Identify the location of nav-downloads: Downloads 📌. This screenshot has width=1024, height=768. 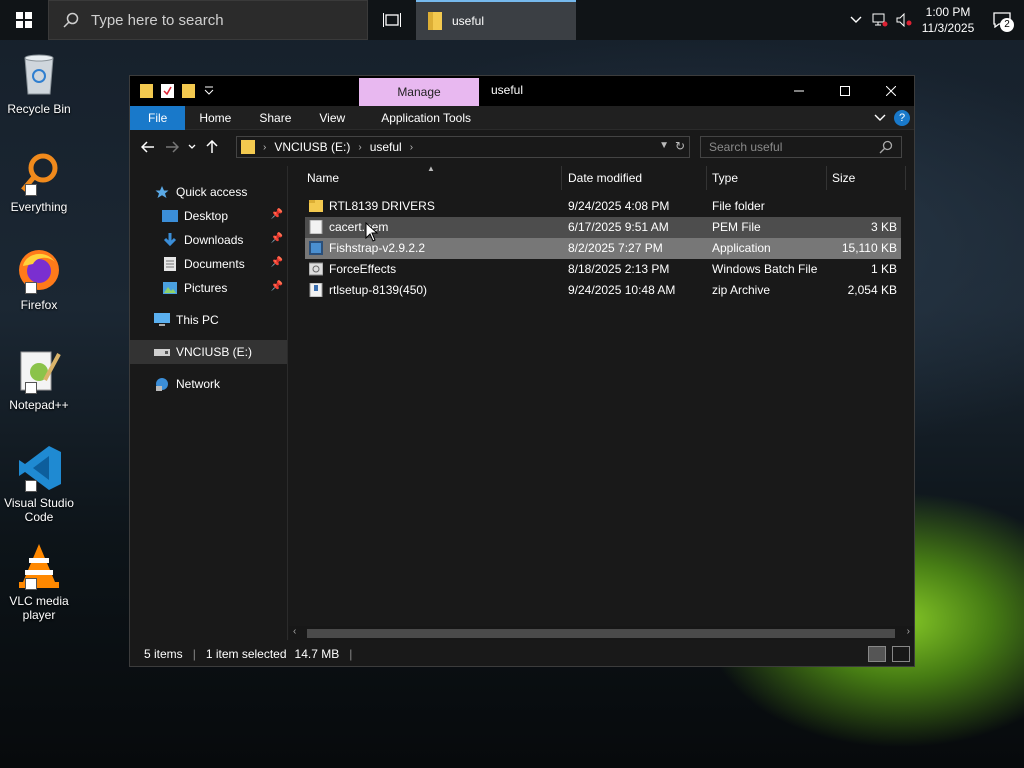
(208, 240).